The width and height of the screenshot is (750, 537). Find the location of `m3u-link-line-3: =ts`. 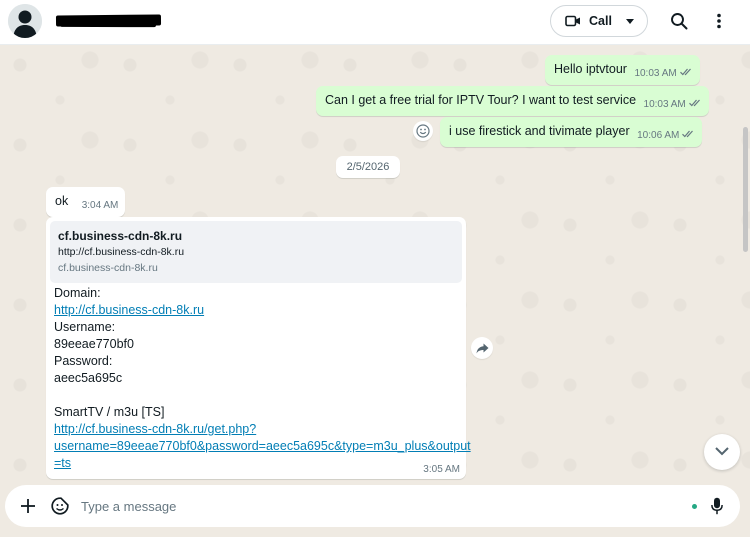

m3u-link-line-3: =ts is located at coordinates (262, 463).